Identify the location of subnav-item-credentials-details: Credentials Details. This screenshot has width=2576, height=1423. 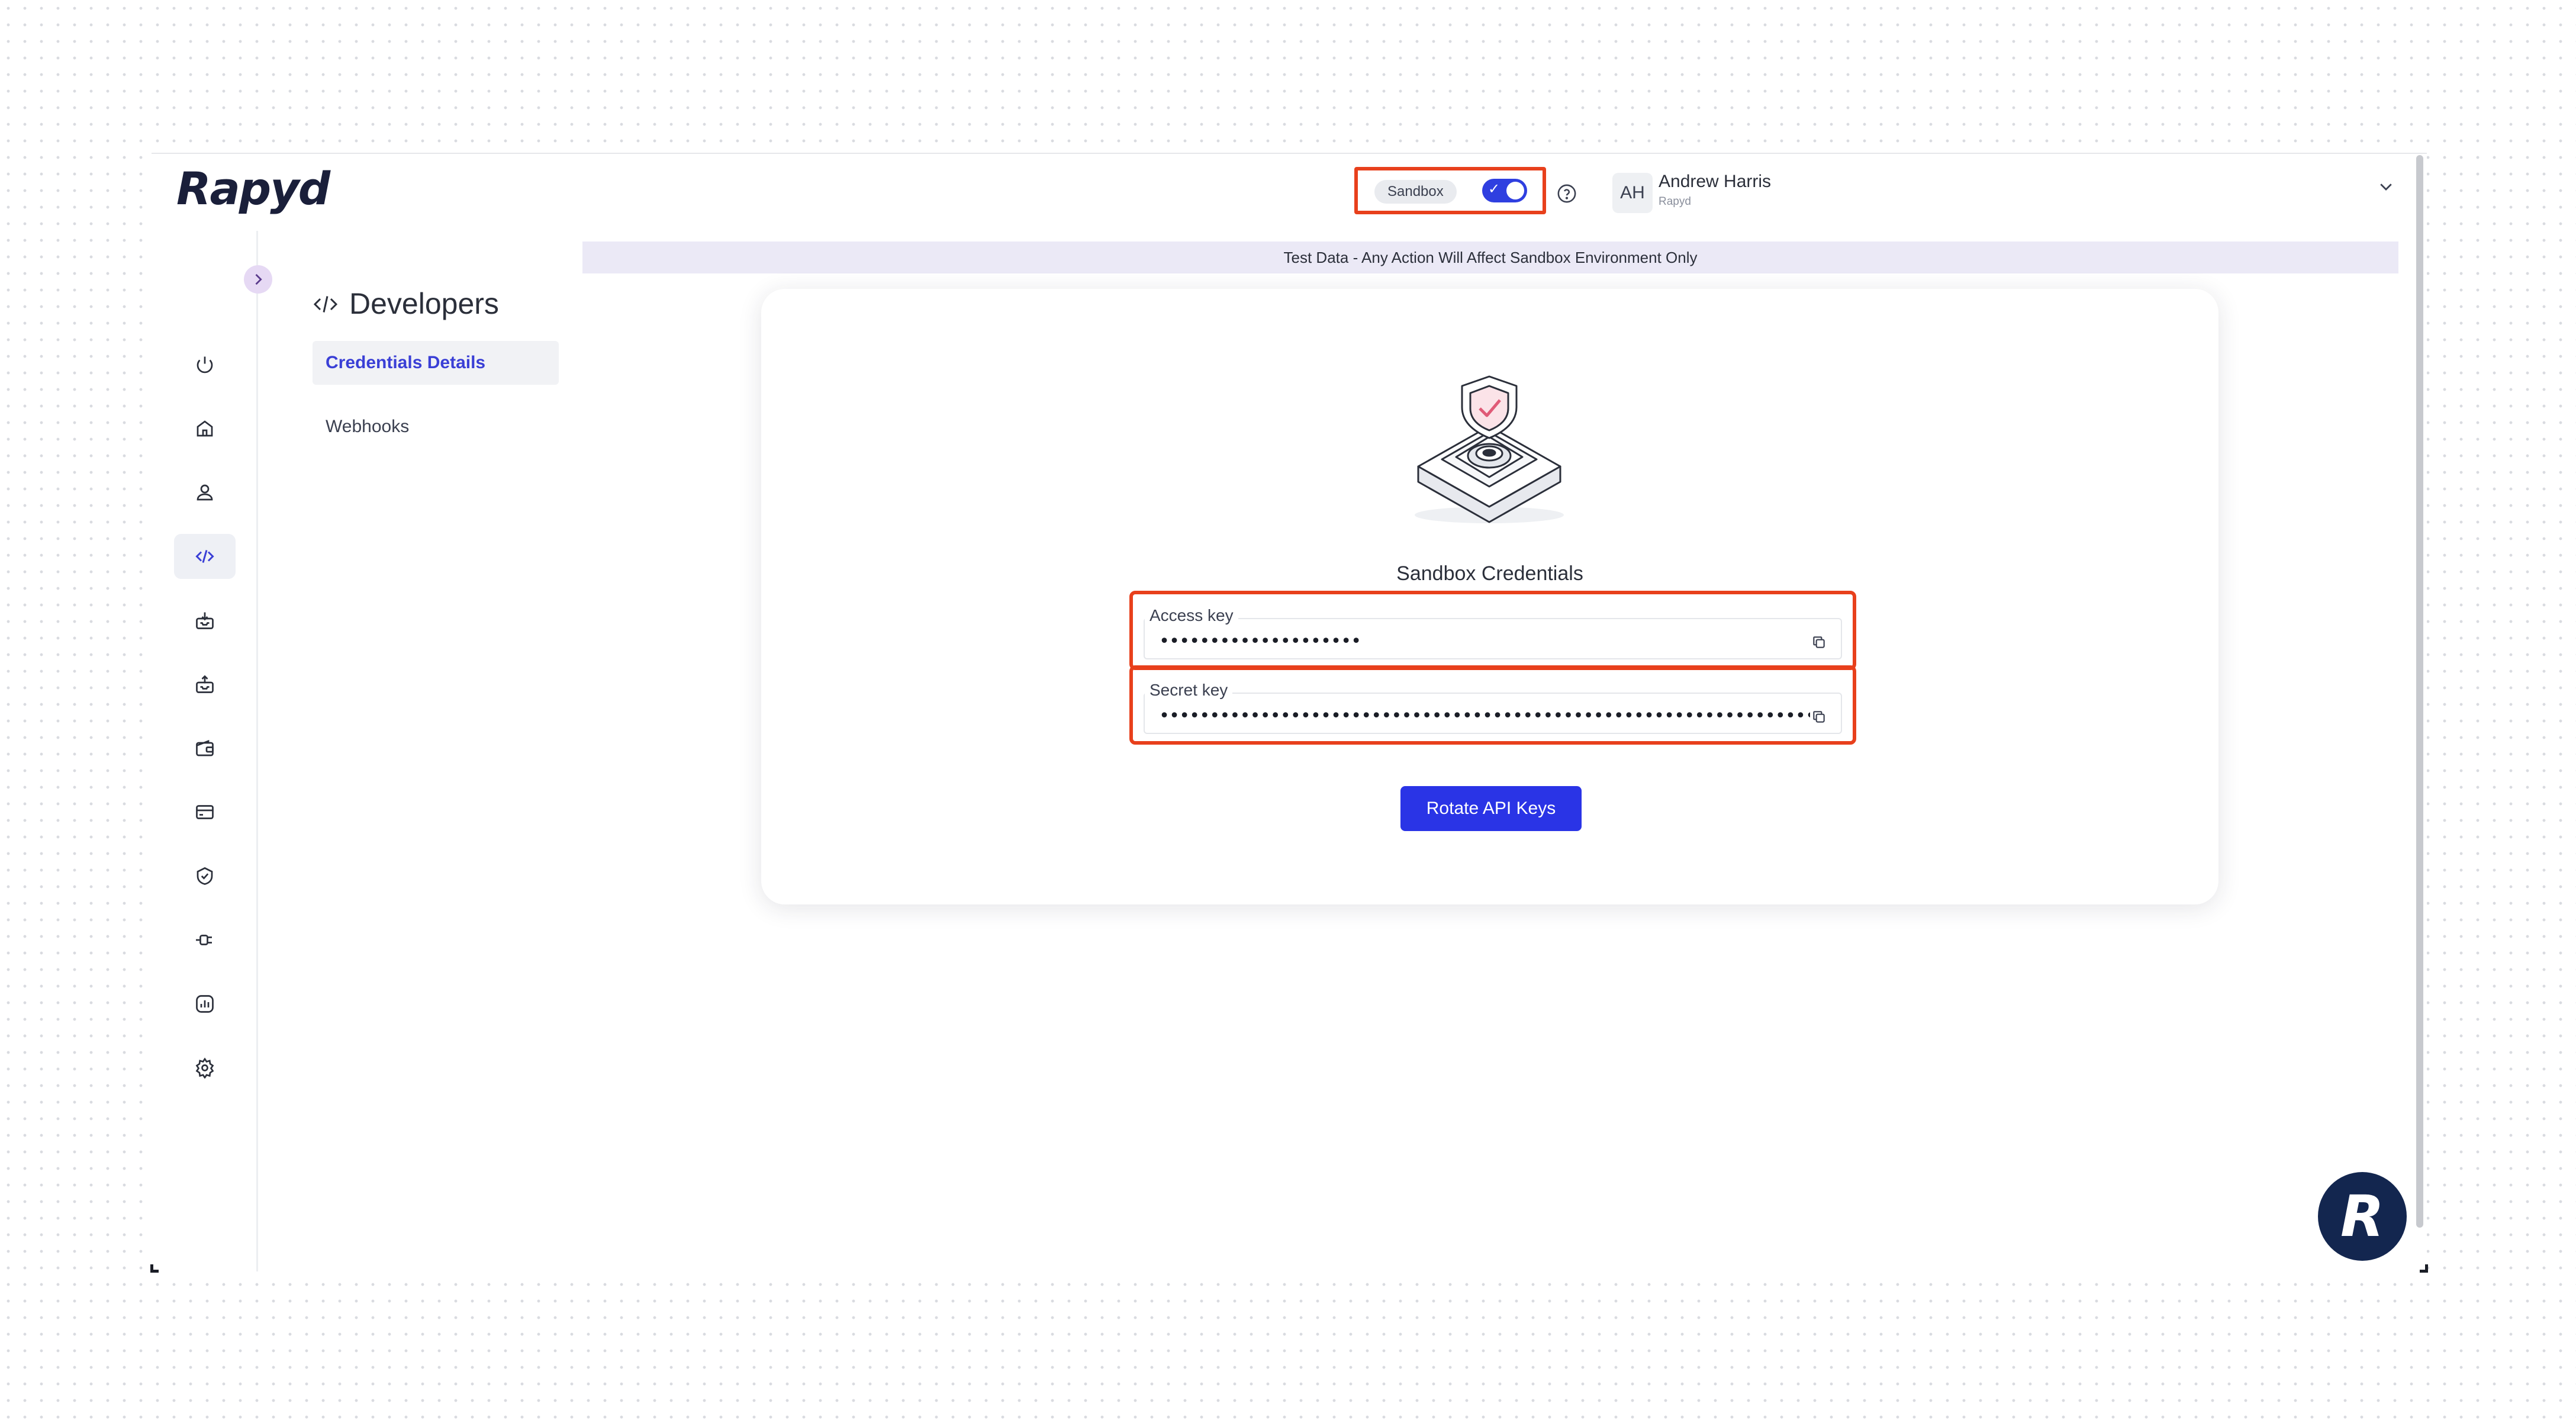
(436, 363).